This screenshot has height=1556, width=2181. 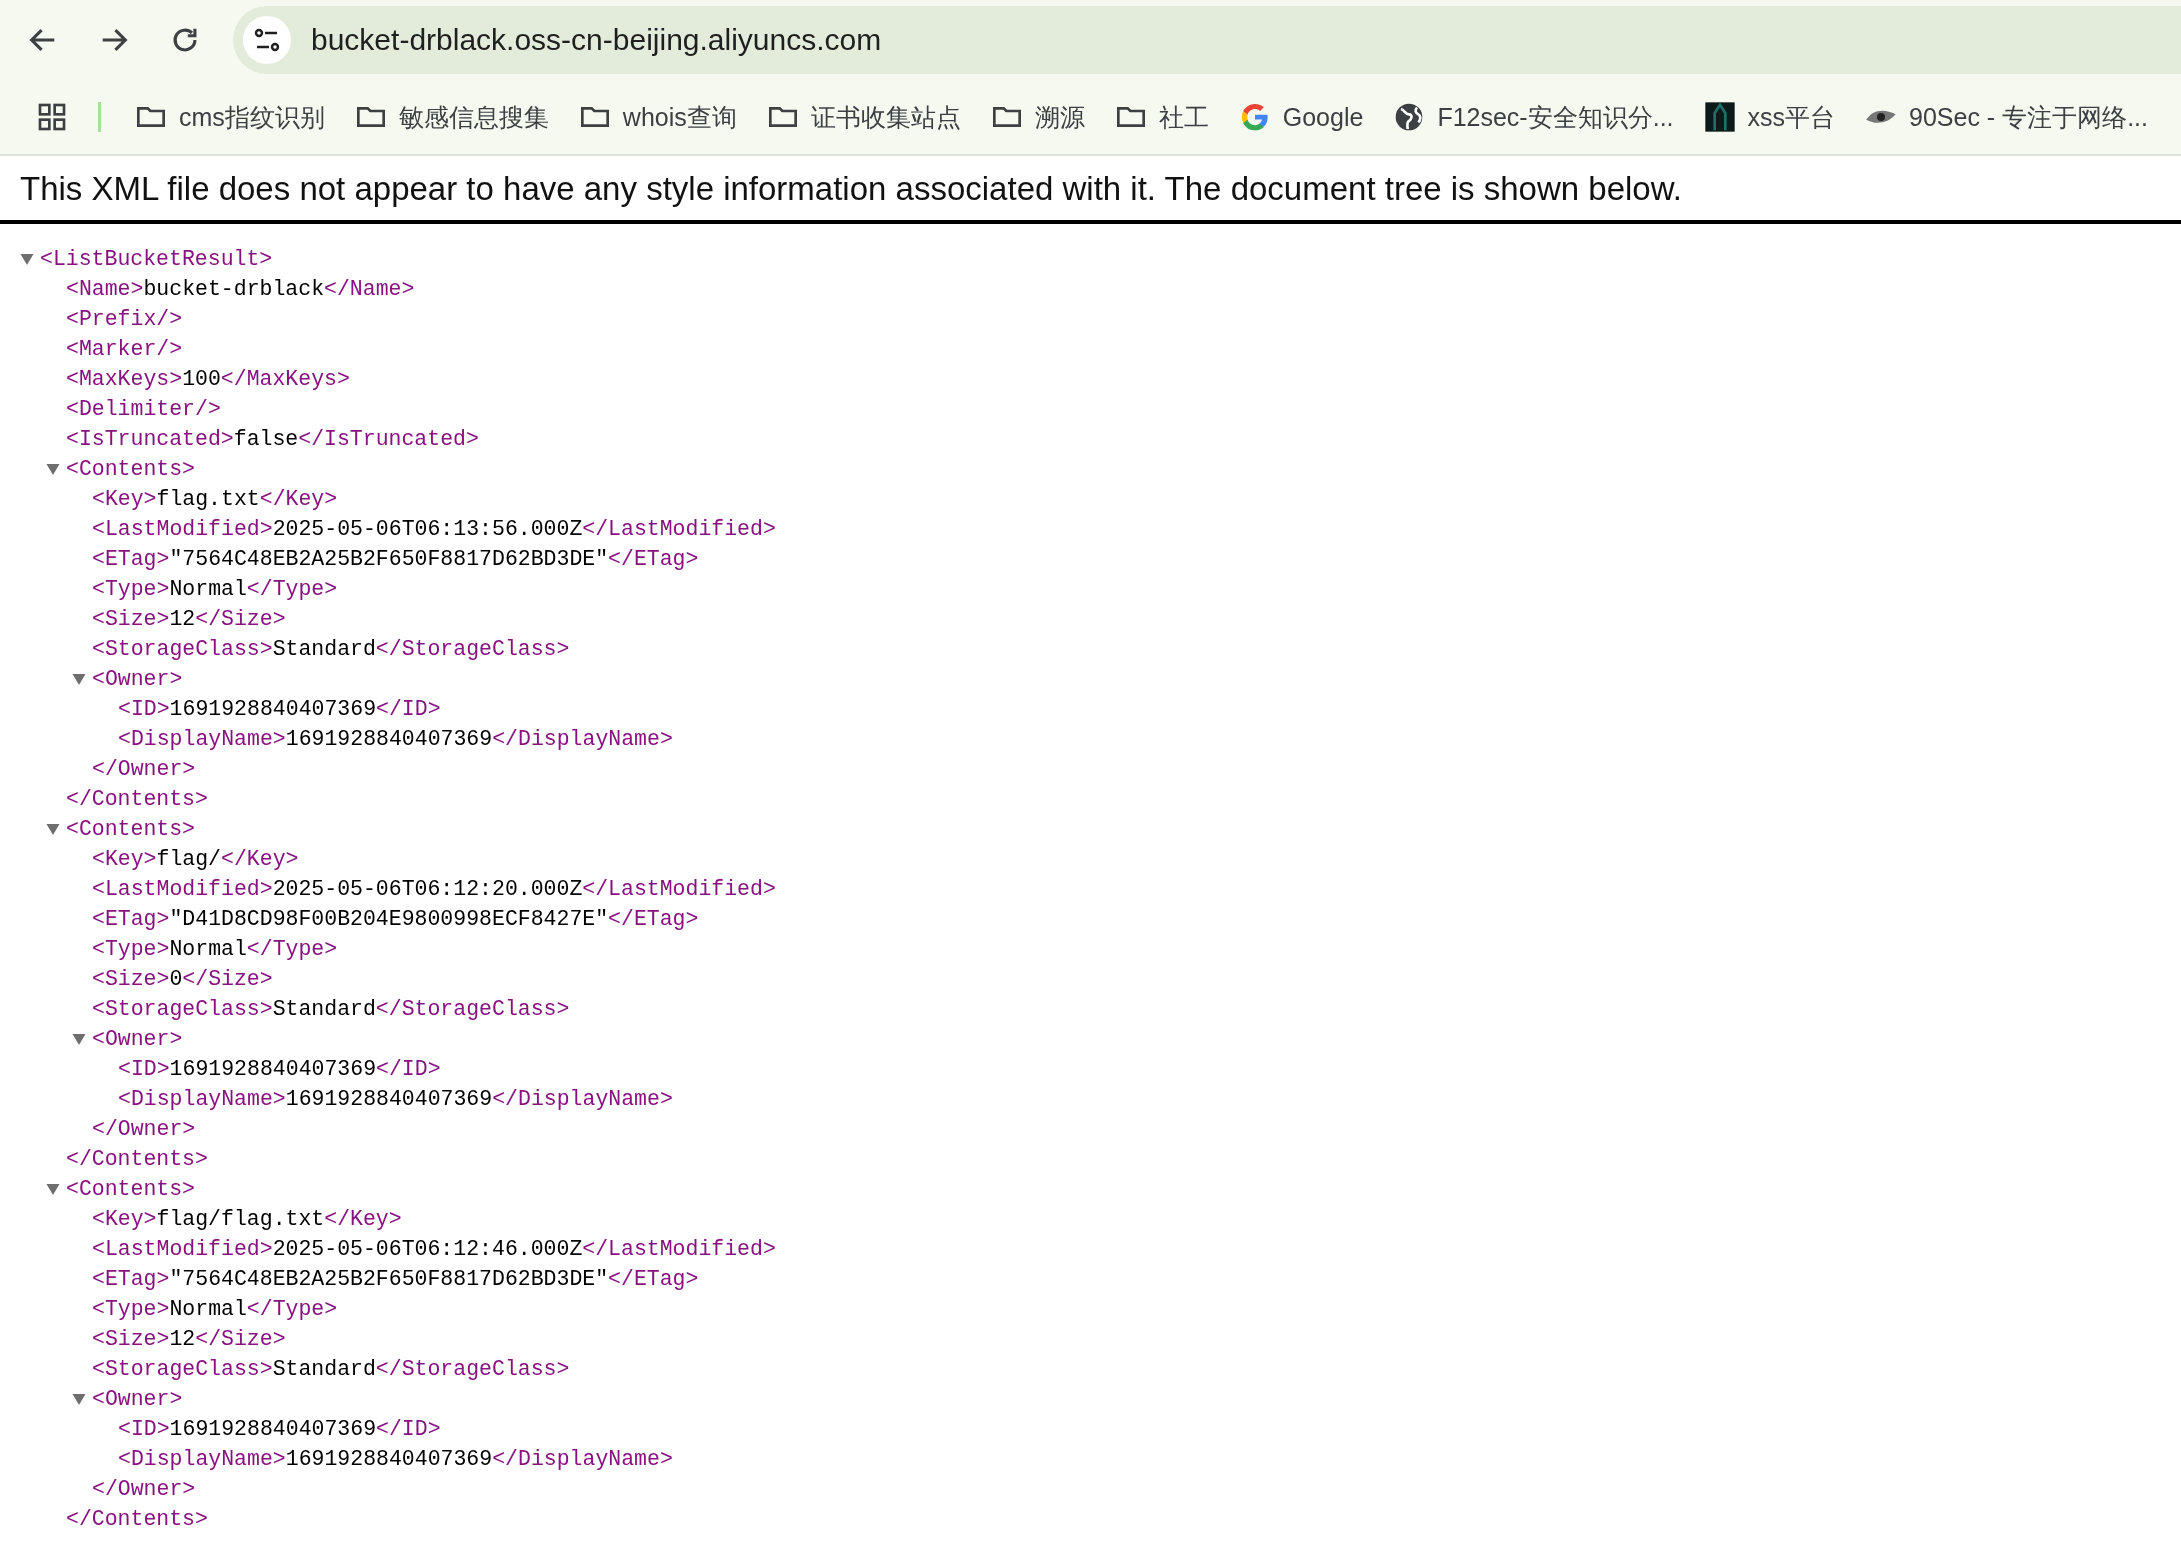 I want to click on xml-notice: This XML file does not appear to have any style information associated with it. The document tree is shown below., so click(x=851, y=188).